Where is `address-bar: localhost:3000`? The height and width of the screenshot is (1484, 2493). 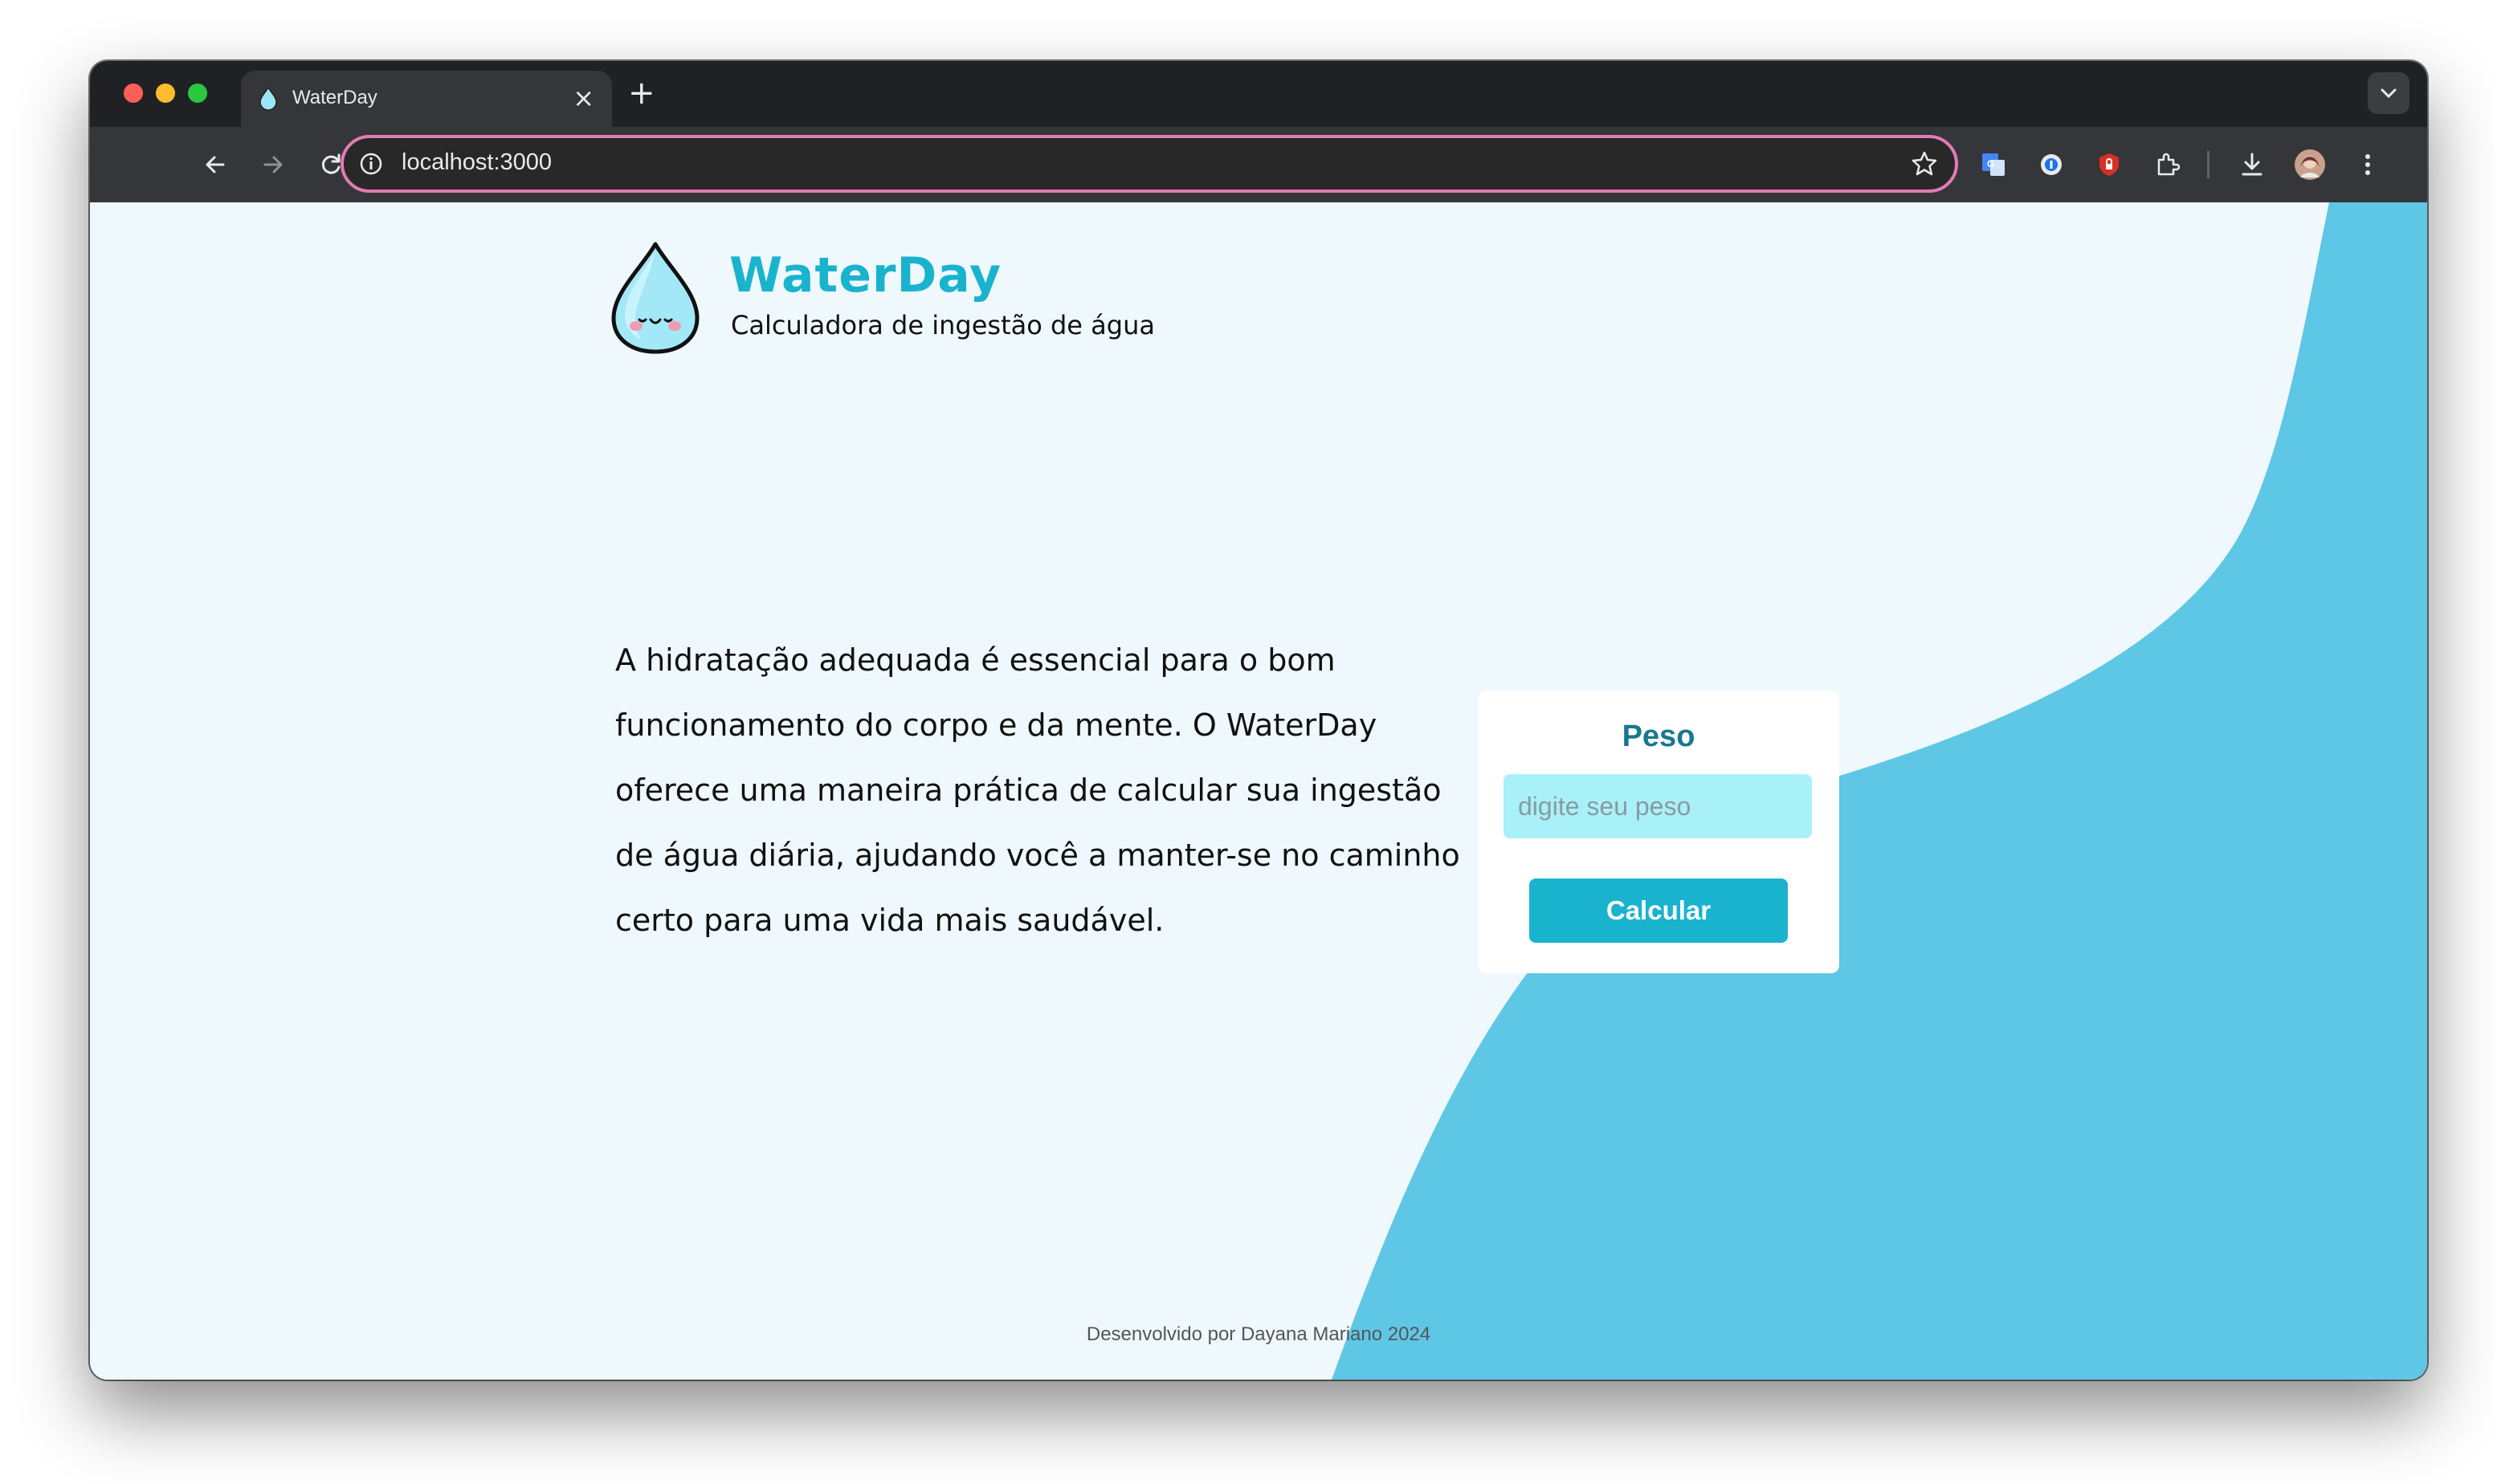
address-bar: localhost:3000 is located at coordinates (1149, 164).